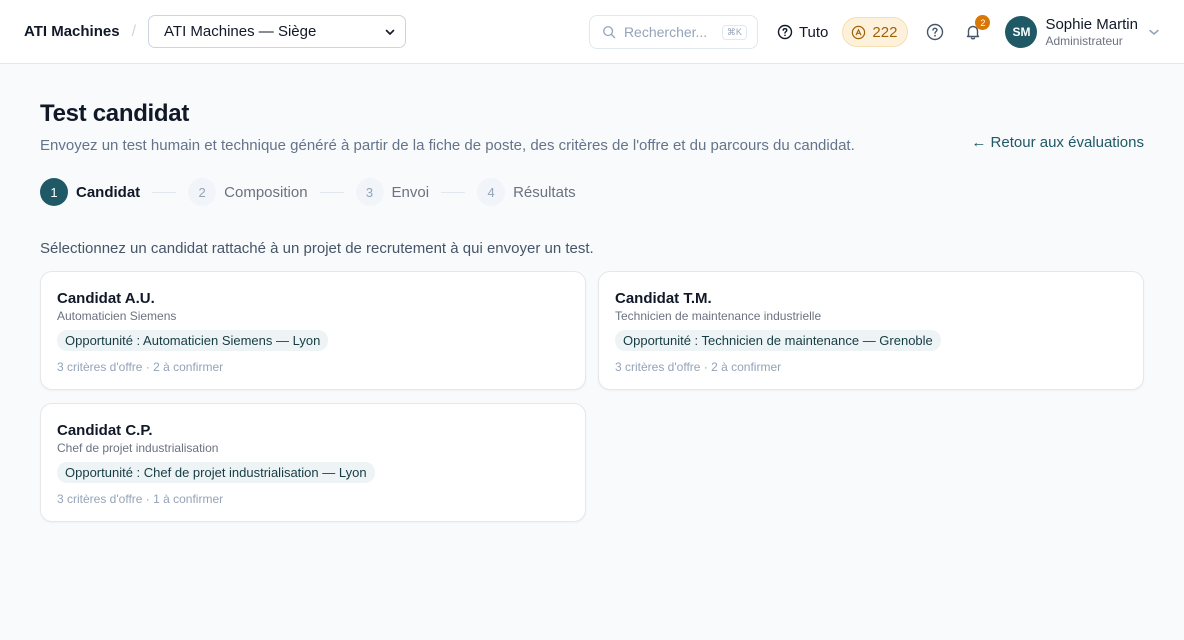 The image size is (1184, 640). I want to click on step-resultats: 4 Résultats, so click(526, 192).